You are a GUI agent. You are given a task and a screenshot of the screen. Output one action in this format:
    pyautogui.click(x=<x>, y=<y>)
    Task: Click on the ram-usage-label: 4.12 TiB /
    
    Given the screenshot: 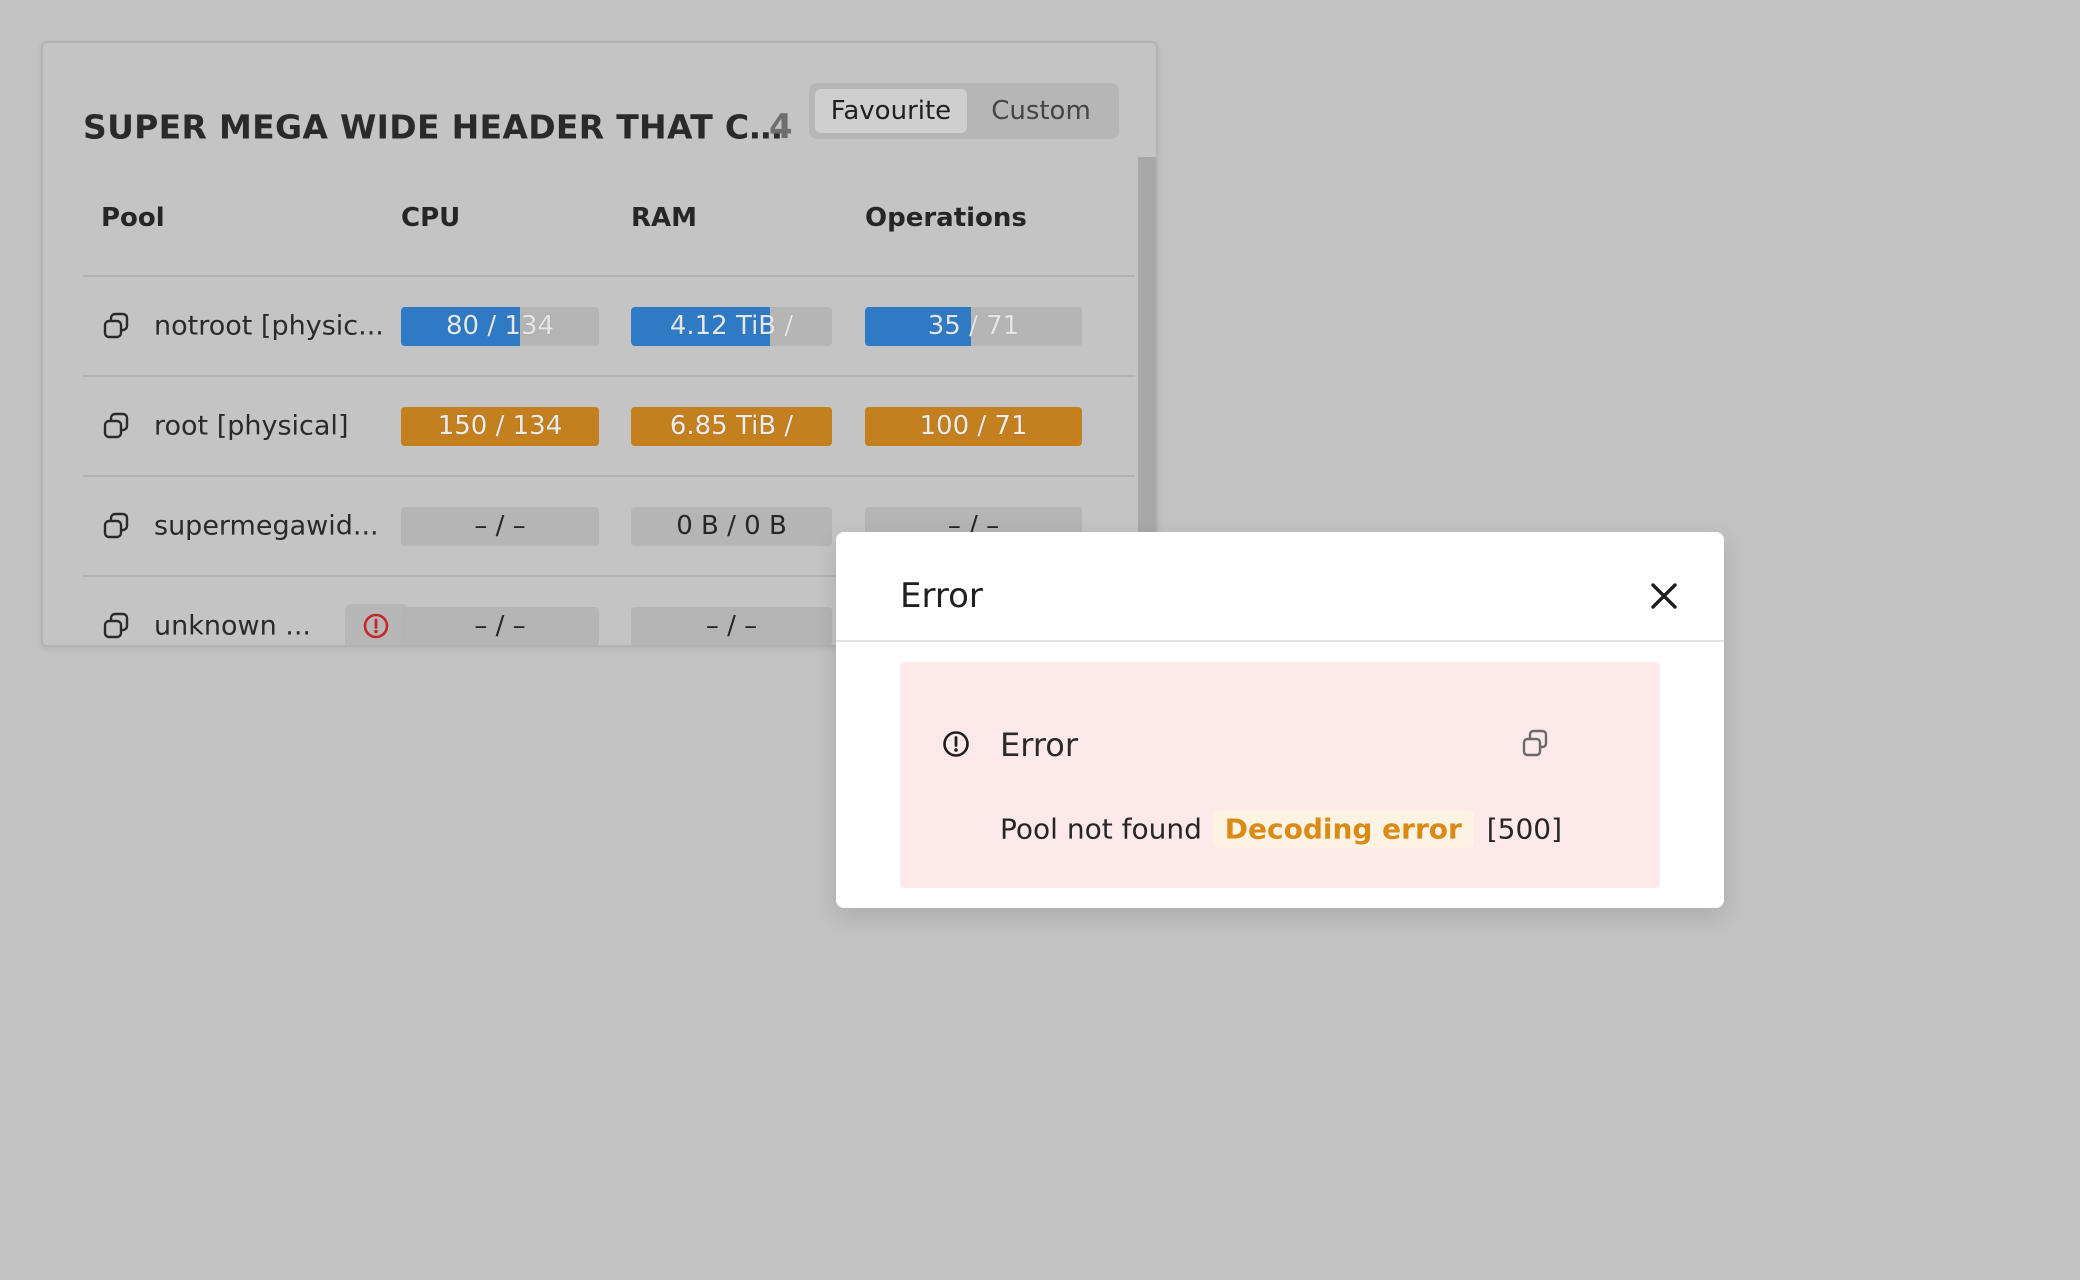 What is the action you would take?
    pyautogui.click(x=731, y=326)
    